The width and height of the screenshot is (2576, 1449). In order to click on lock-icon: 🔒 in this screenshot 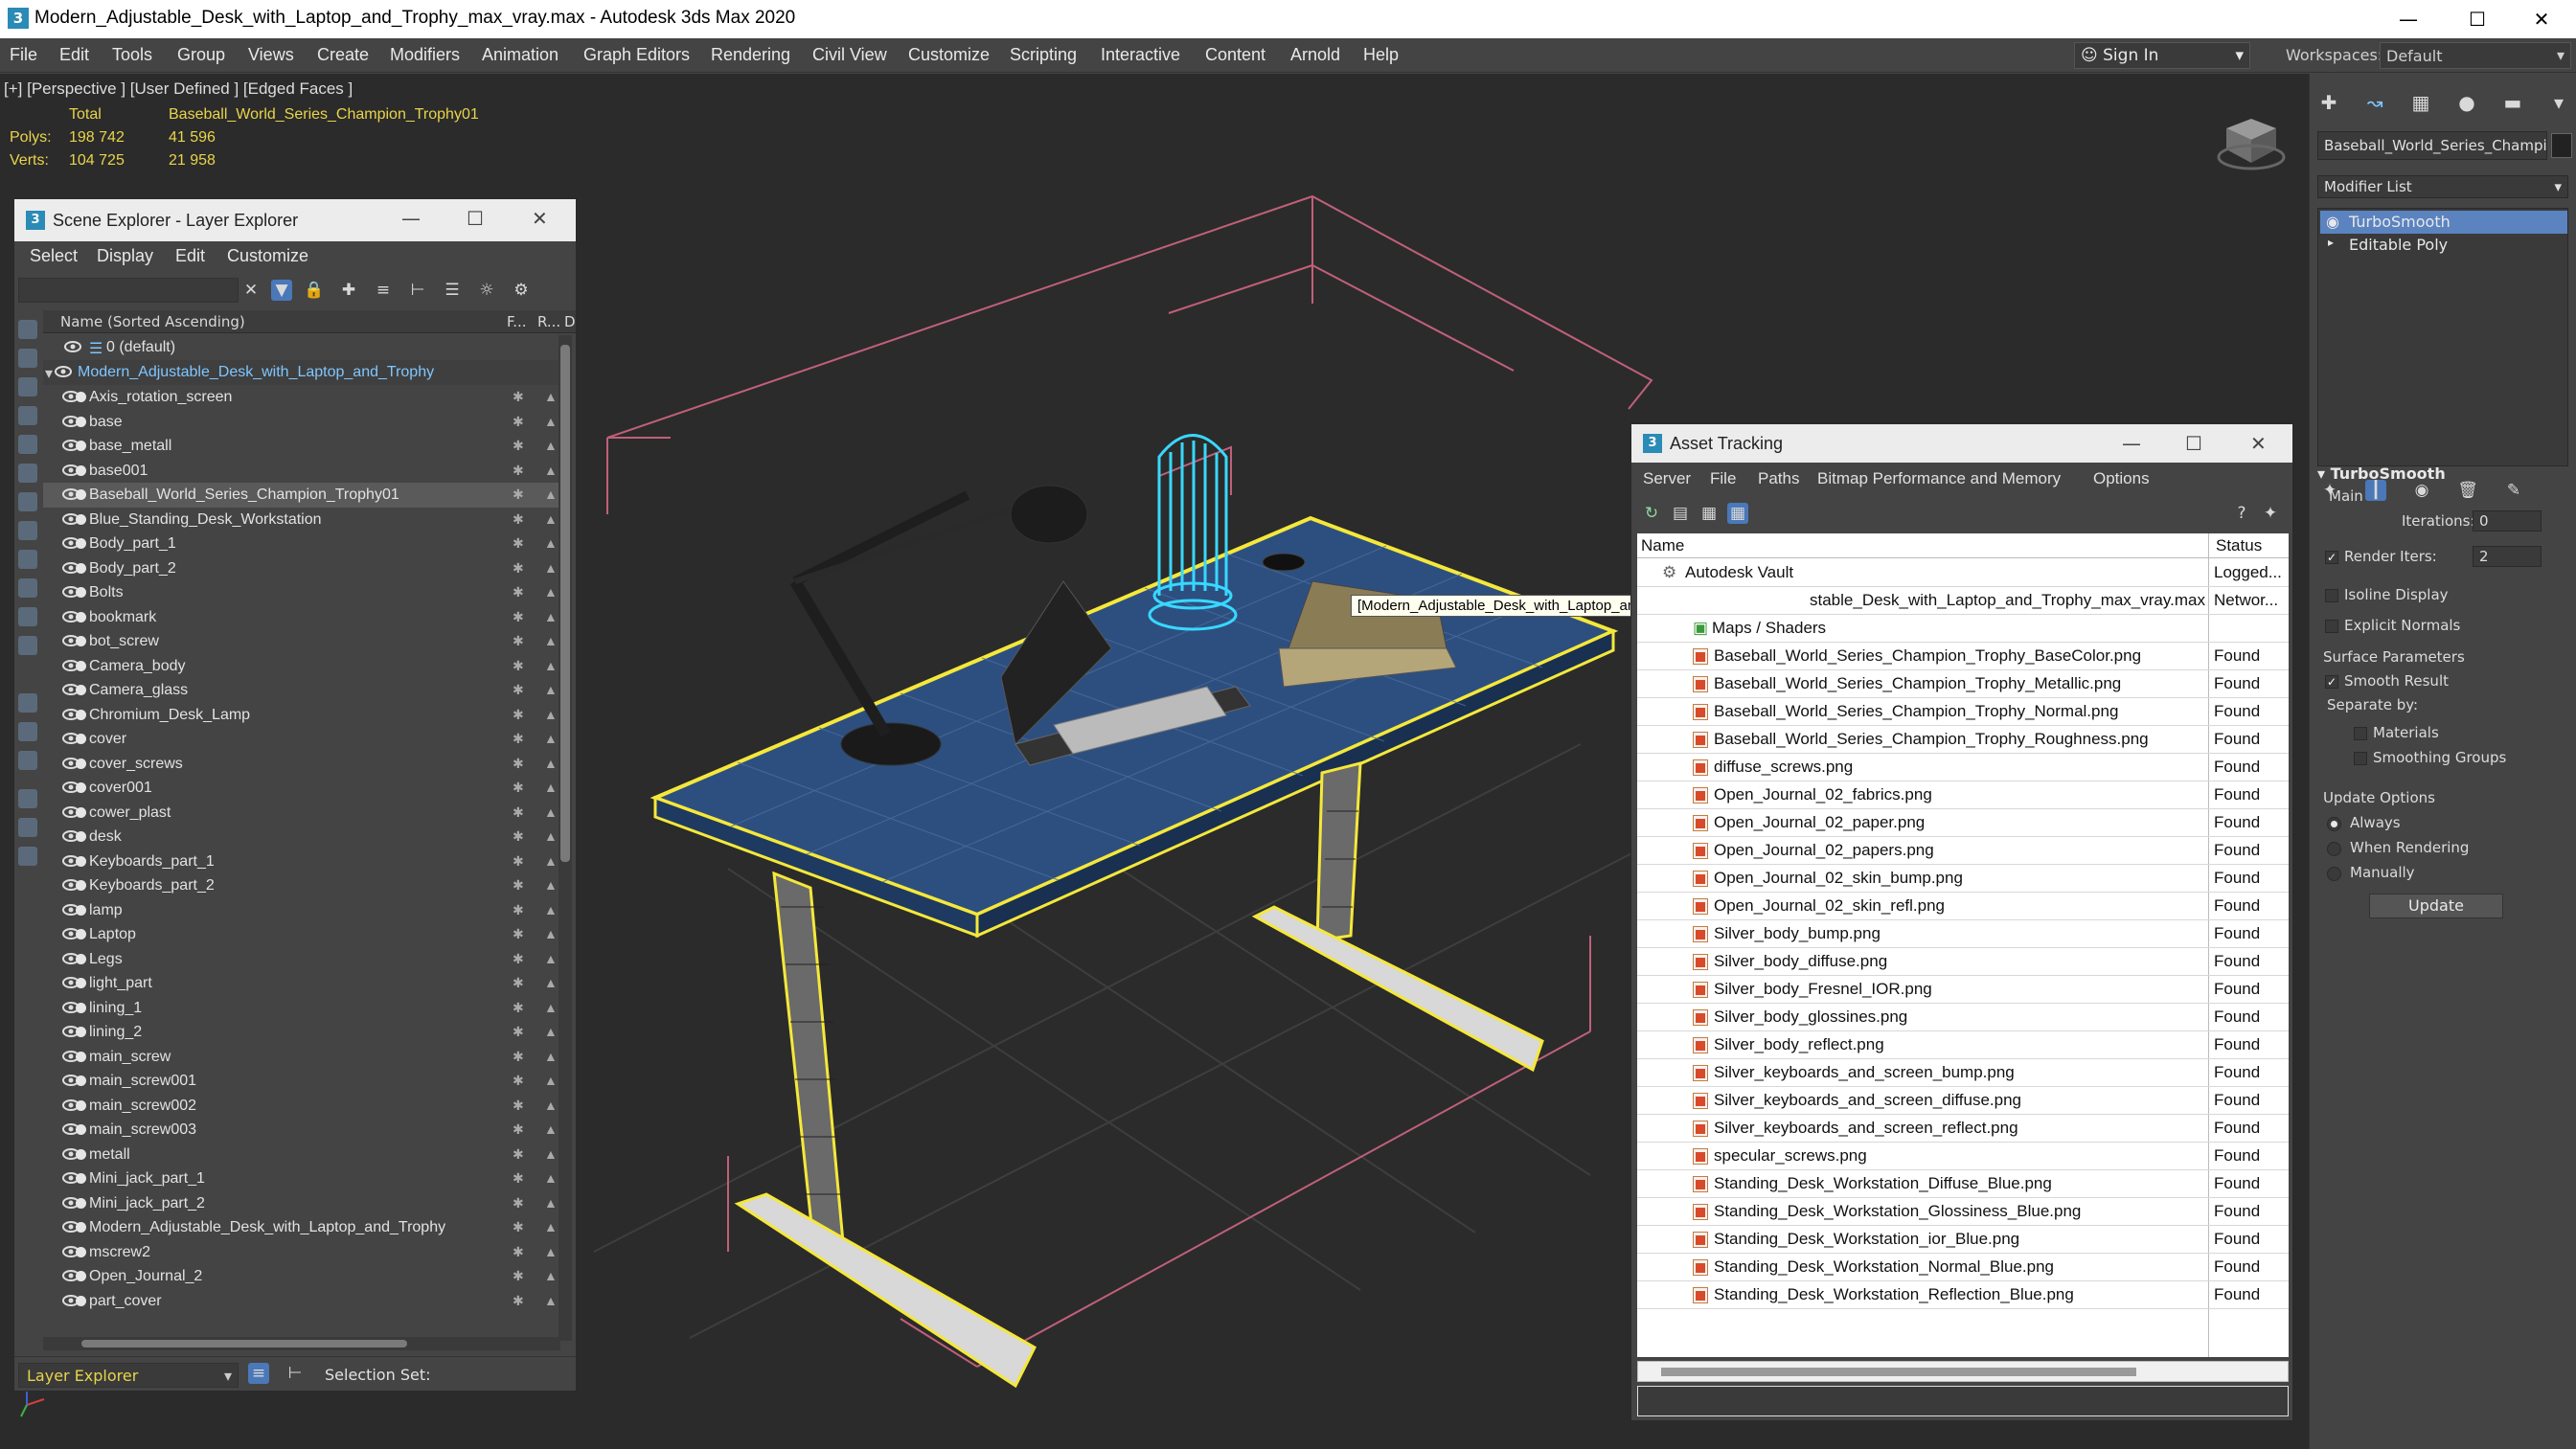, I will do `click(315, 290)`.